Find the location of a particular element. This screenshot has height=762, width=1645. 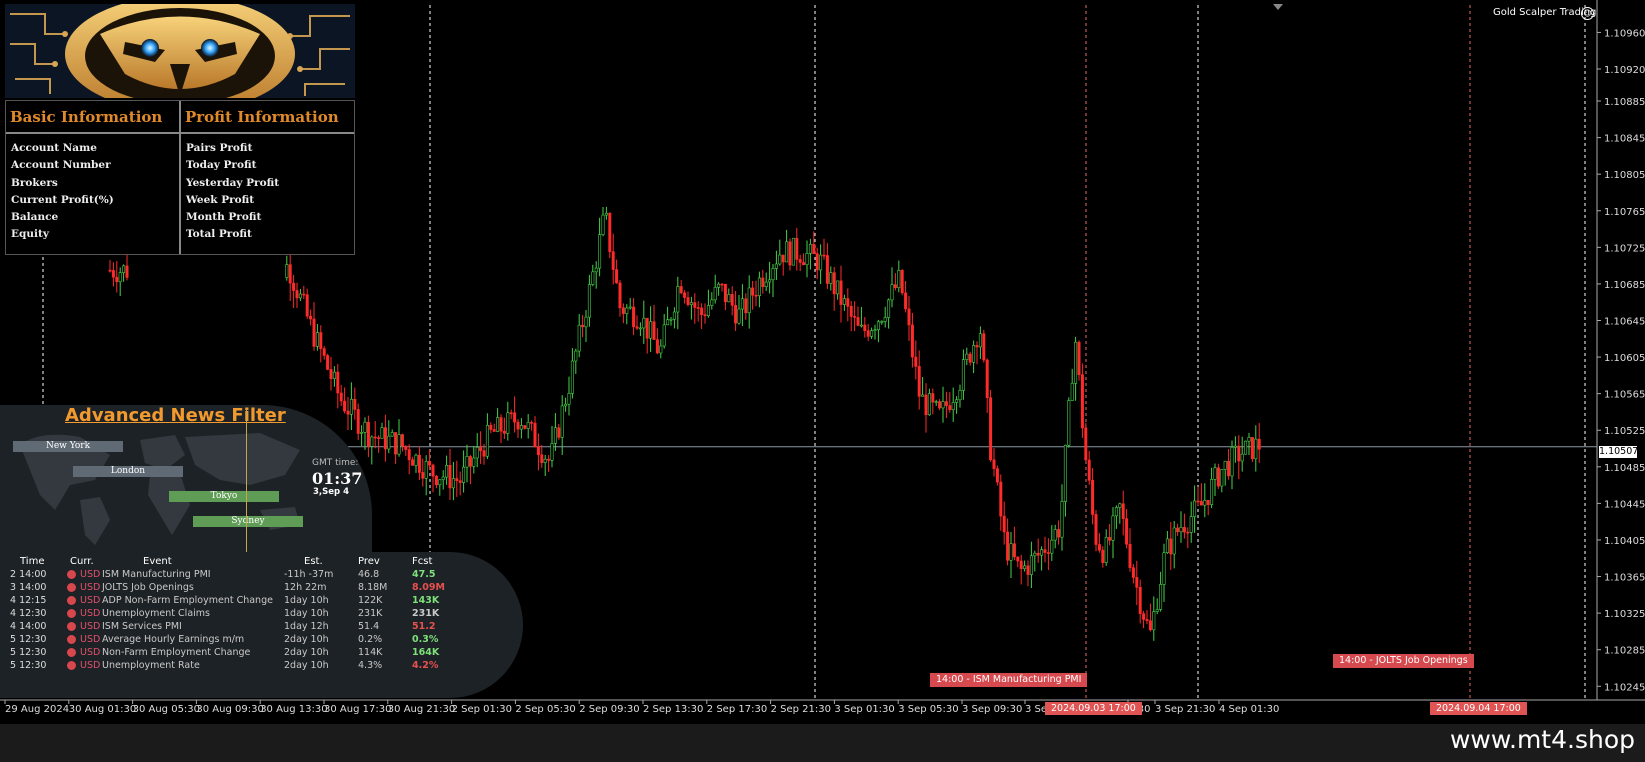

time-tick-label: 3 Se is located at coordinates (1036, 709).